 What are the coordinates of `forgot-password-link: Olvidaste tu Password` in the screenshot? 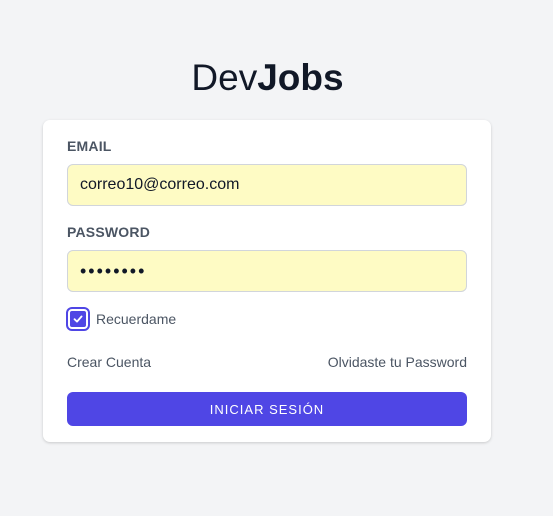 It's located at (397, 362).